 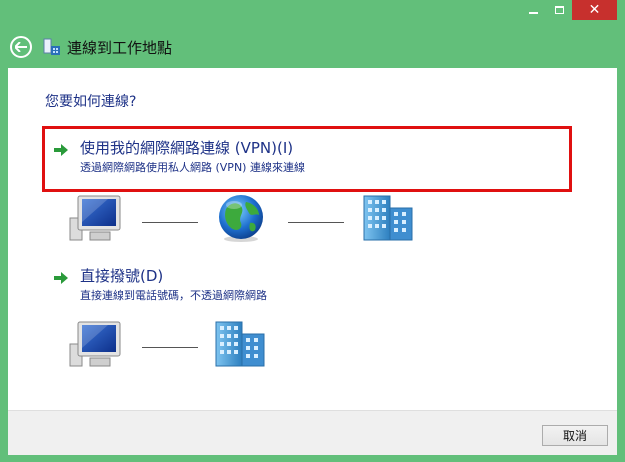 What do you see at coordinates (187, 148) in the screenshot?
I see `option-vpn-title: 使用我的網際網路連線 (VPN)(I)` at bounding box center [187, 148].